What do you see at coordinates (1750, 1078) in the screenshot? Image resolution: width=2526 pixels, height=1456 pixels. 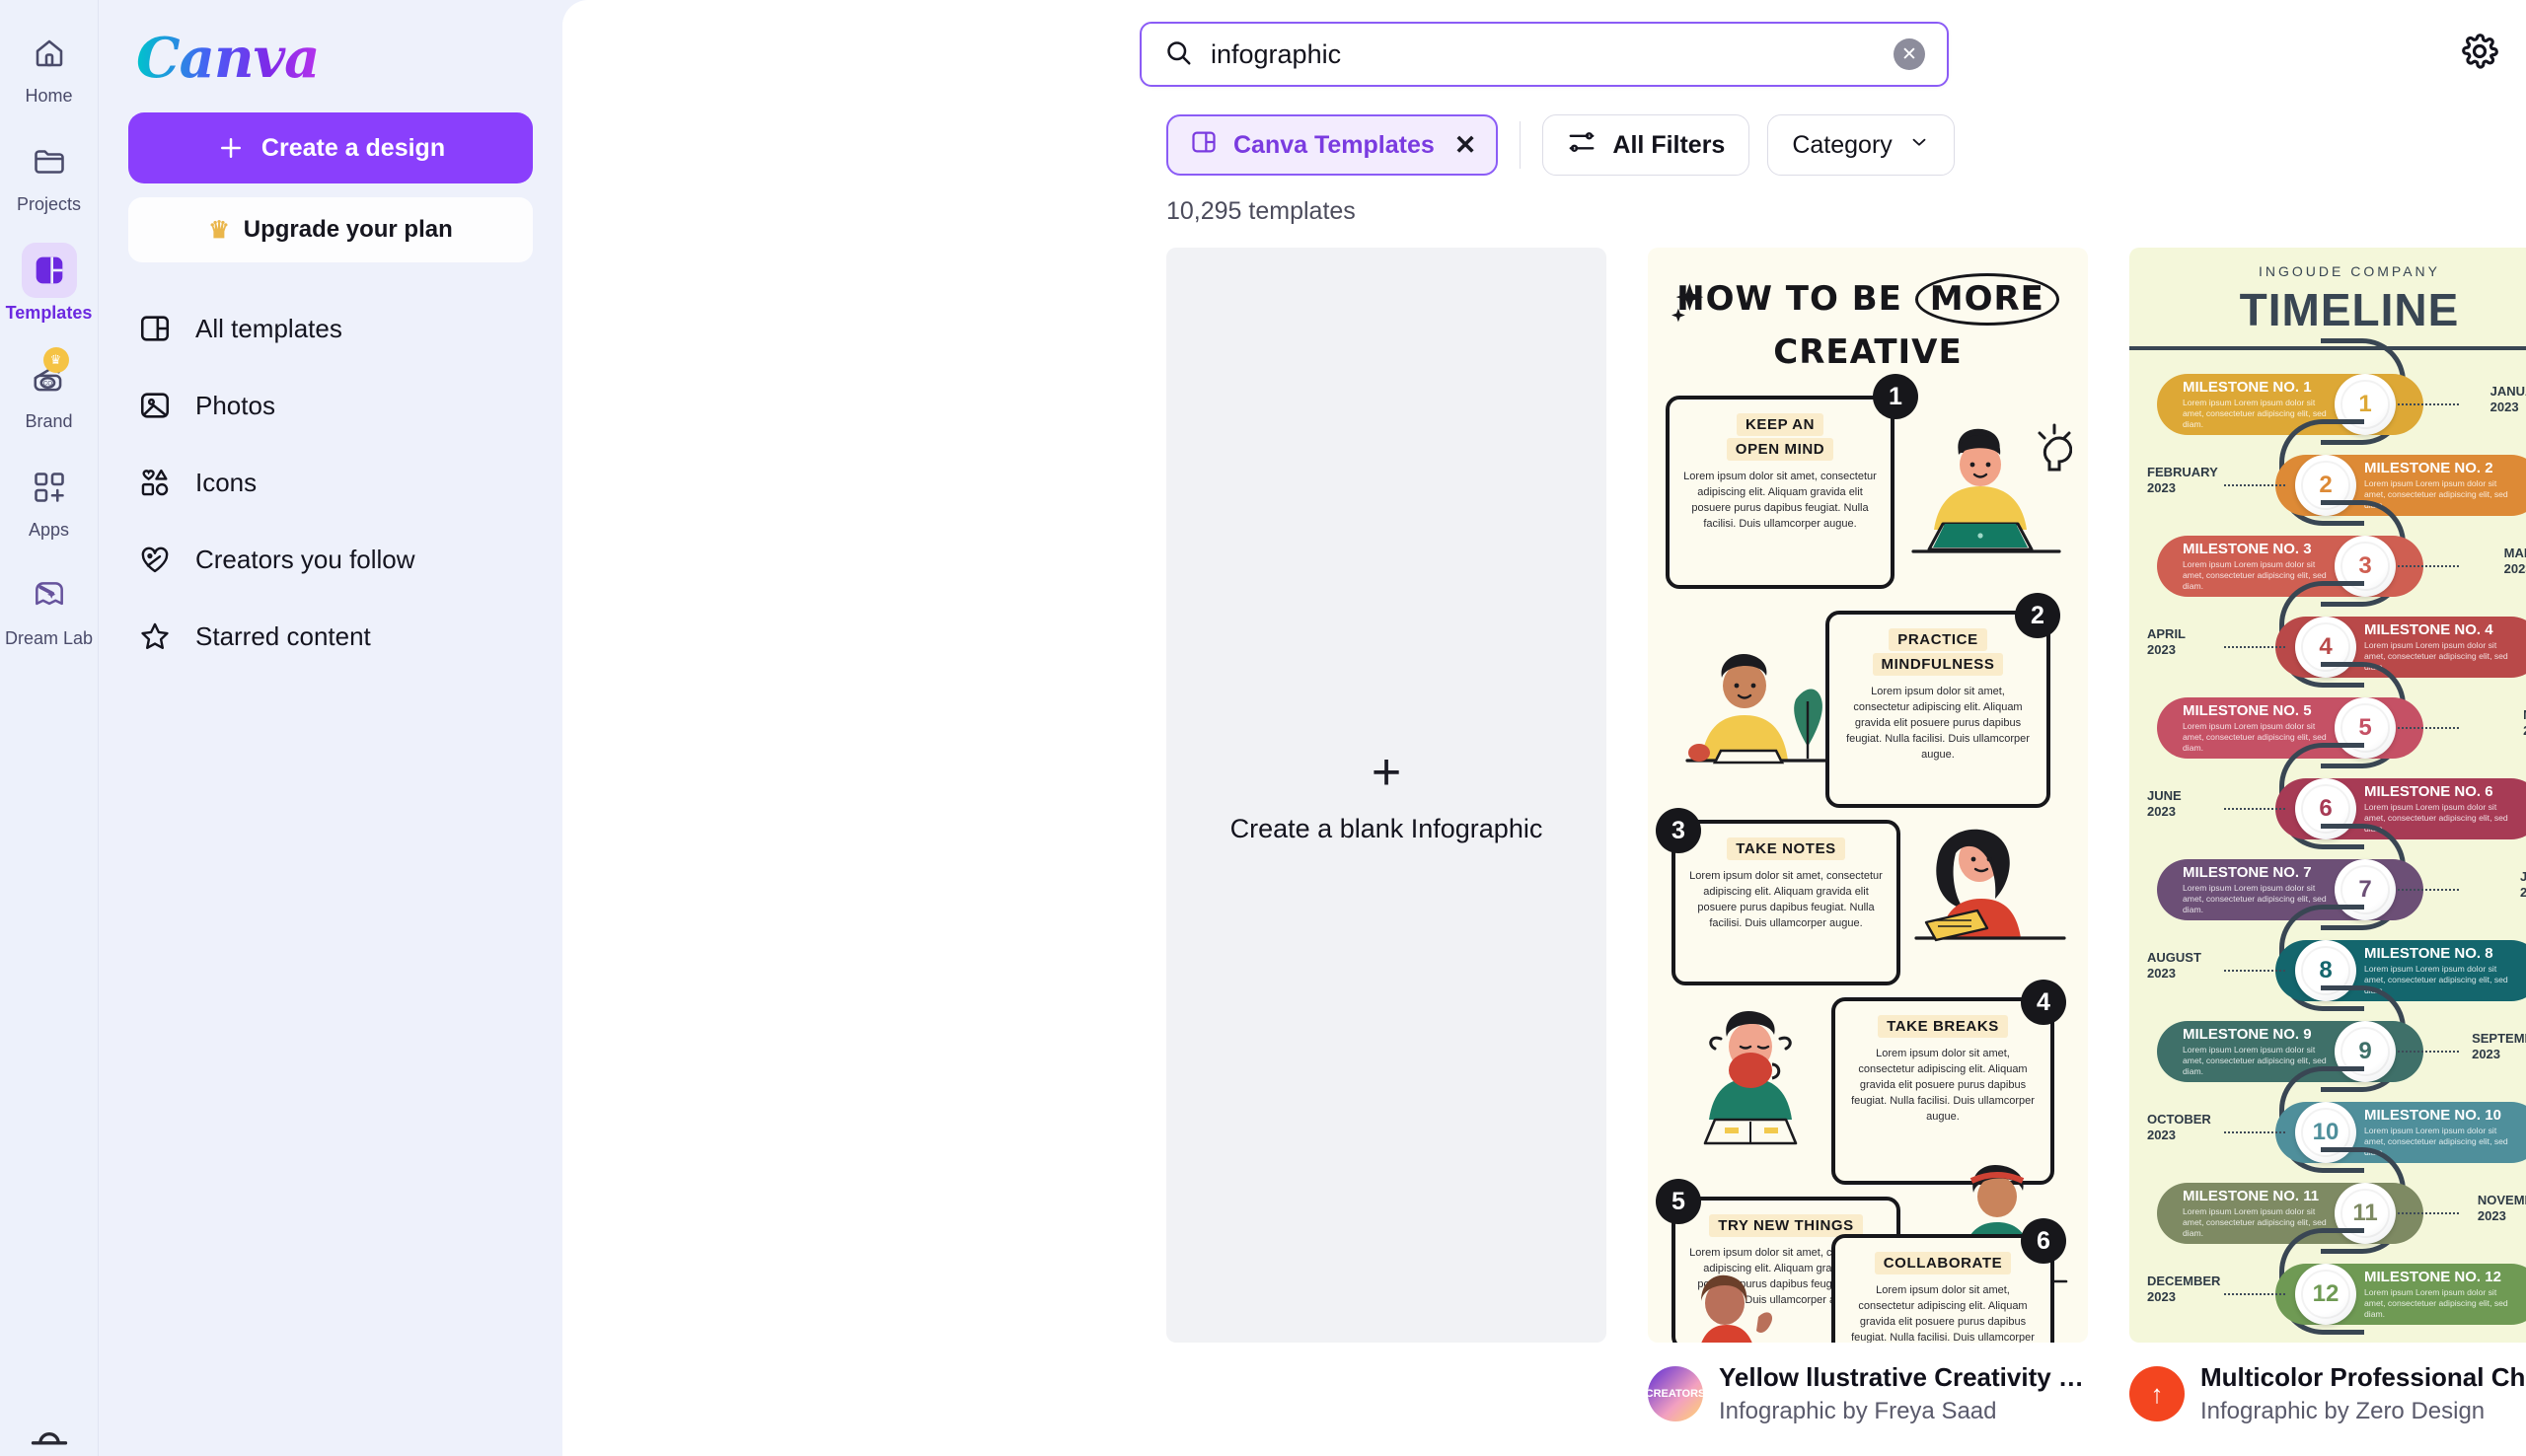 I see `illustration-person-coffee` at bounding box center [1750, 1078].